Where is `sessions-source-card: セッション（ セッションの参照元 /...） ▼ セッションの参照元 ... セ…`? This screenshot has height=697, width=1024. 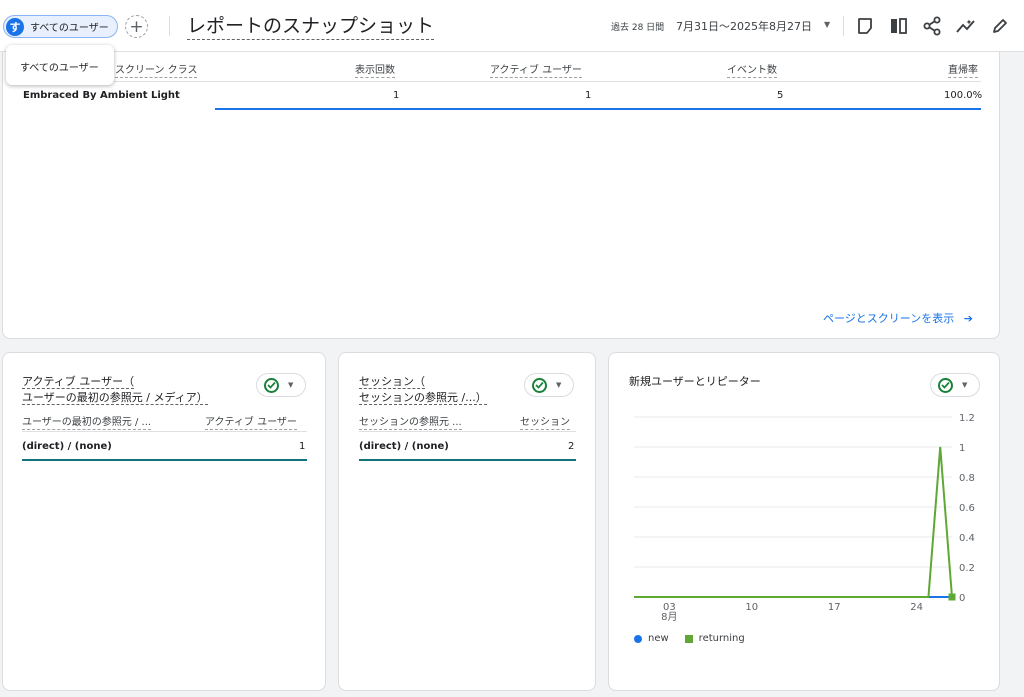 sessions-source-card: セッション（ セッションの参照元 /...） ▼ セッションの参照元 ... セ… is located at coordinates (467, 521).